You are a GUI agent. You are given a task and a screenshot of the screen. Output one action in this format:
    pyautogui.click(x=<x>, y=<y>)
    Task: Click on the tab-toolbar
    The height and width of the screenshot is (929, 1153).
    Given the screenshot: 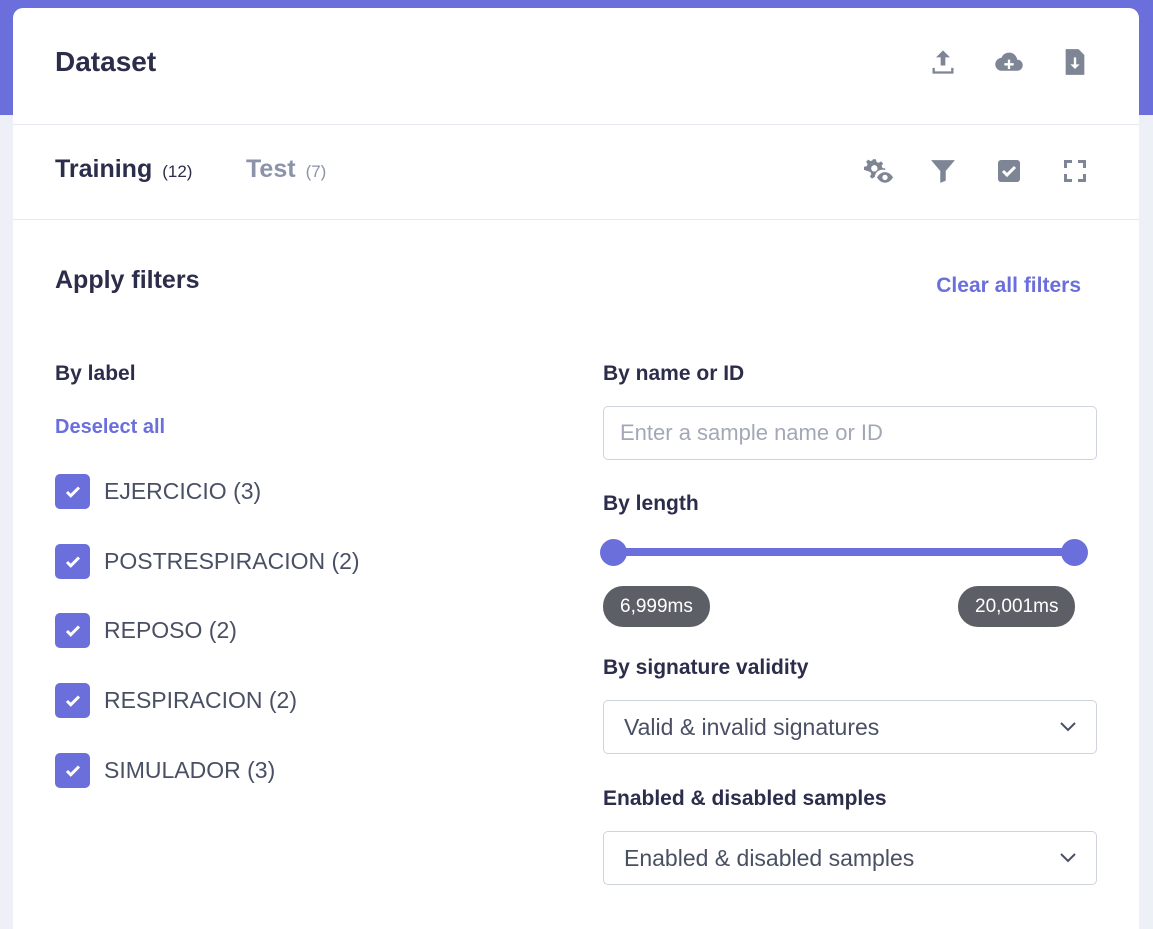 What is the action you would take?
    pyautogui.click(x=976, y=171)
    